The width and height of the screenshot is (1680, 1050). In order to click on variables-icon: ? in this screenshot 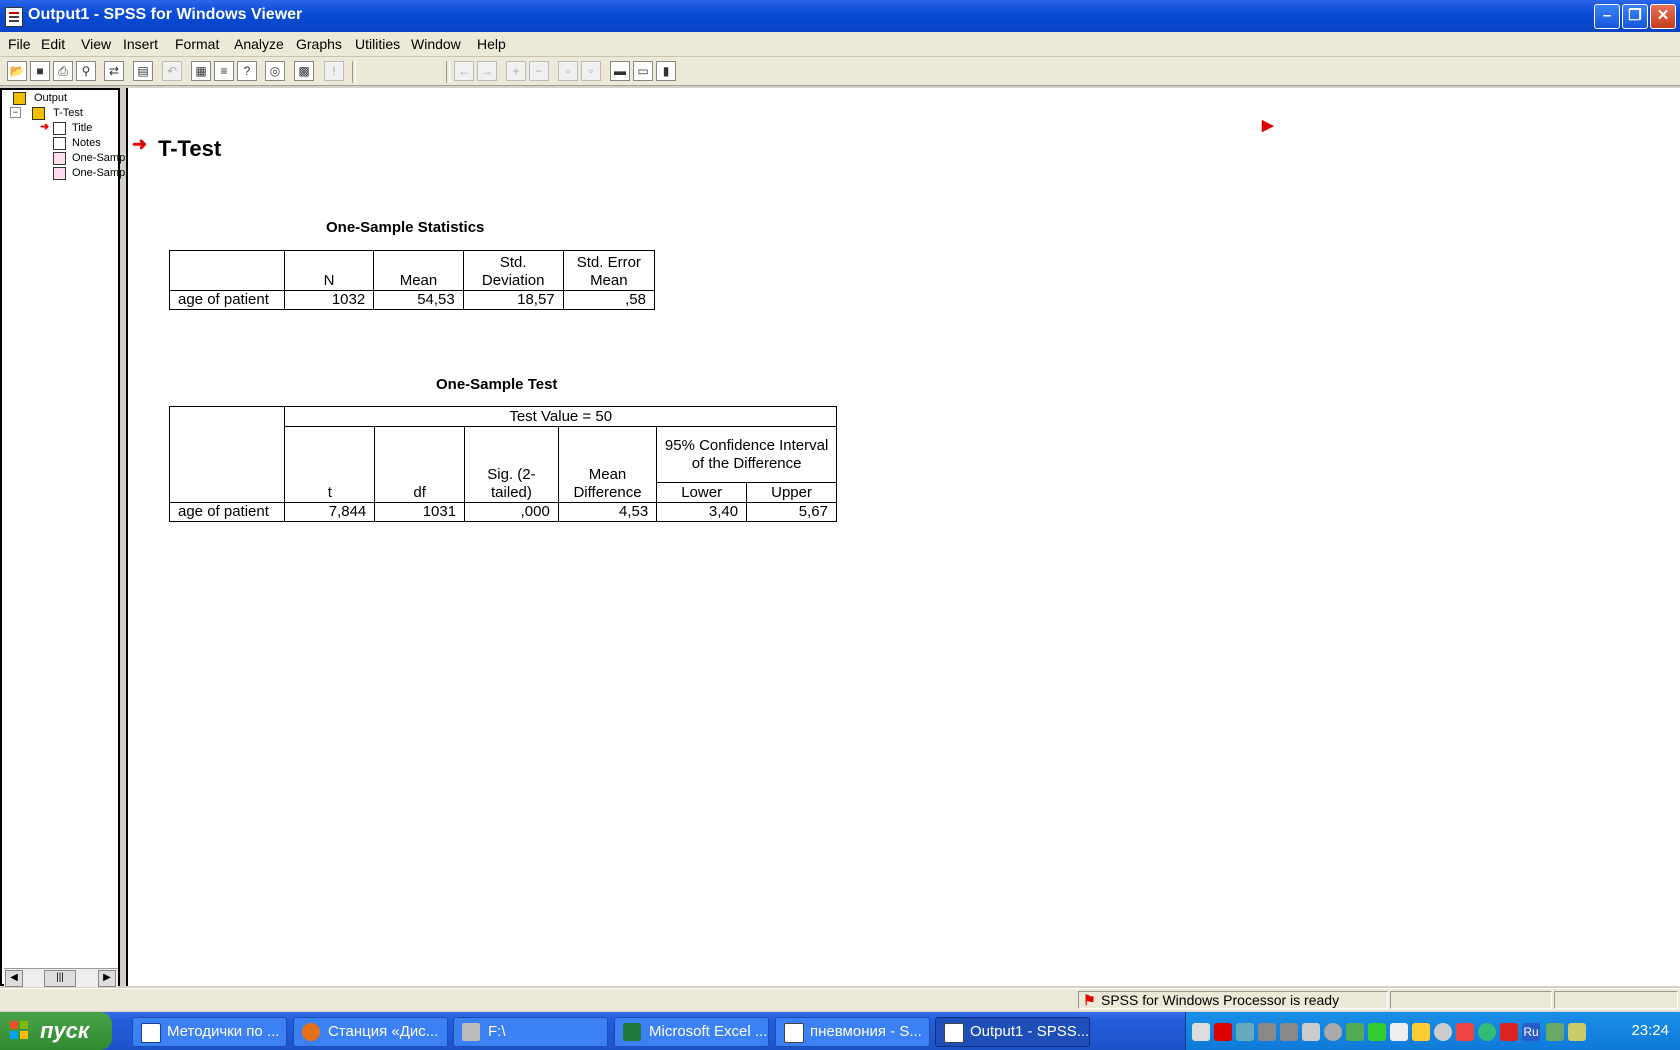, I will do `click(247, 71)`.